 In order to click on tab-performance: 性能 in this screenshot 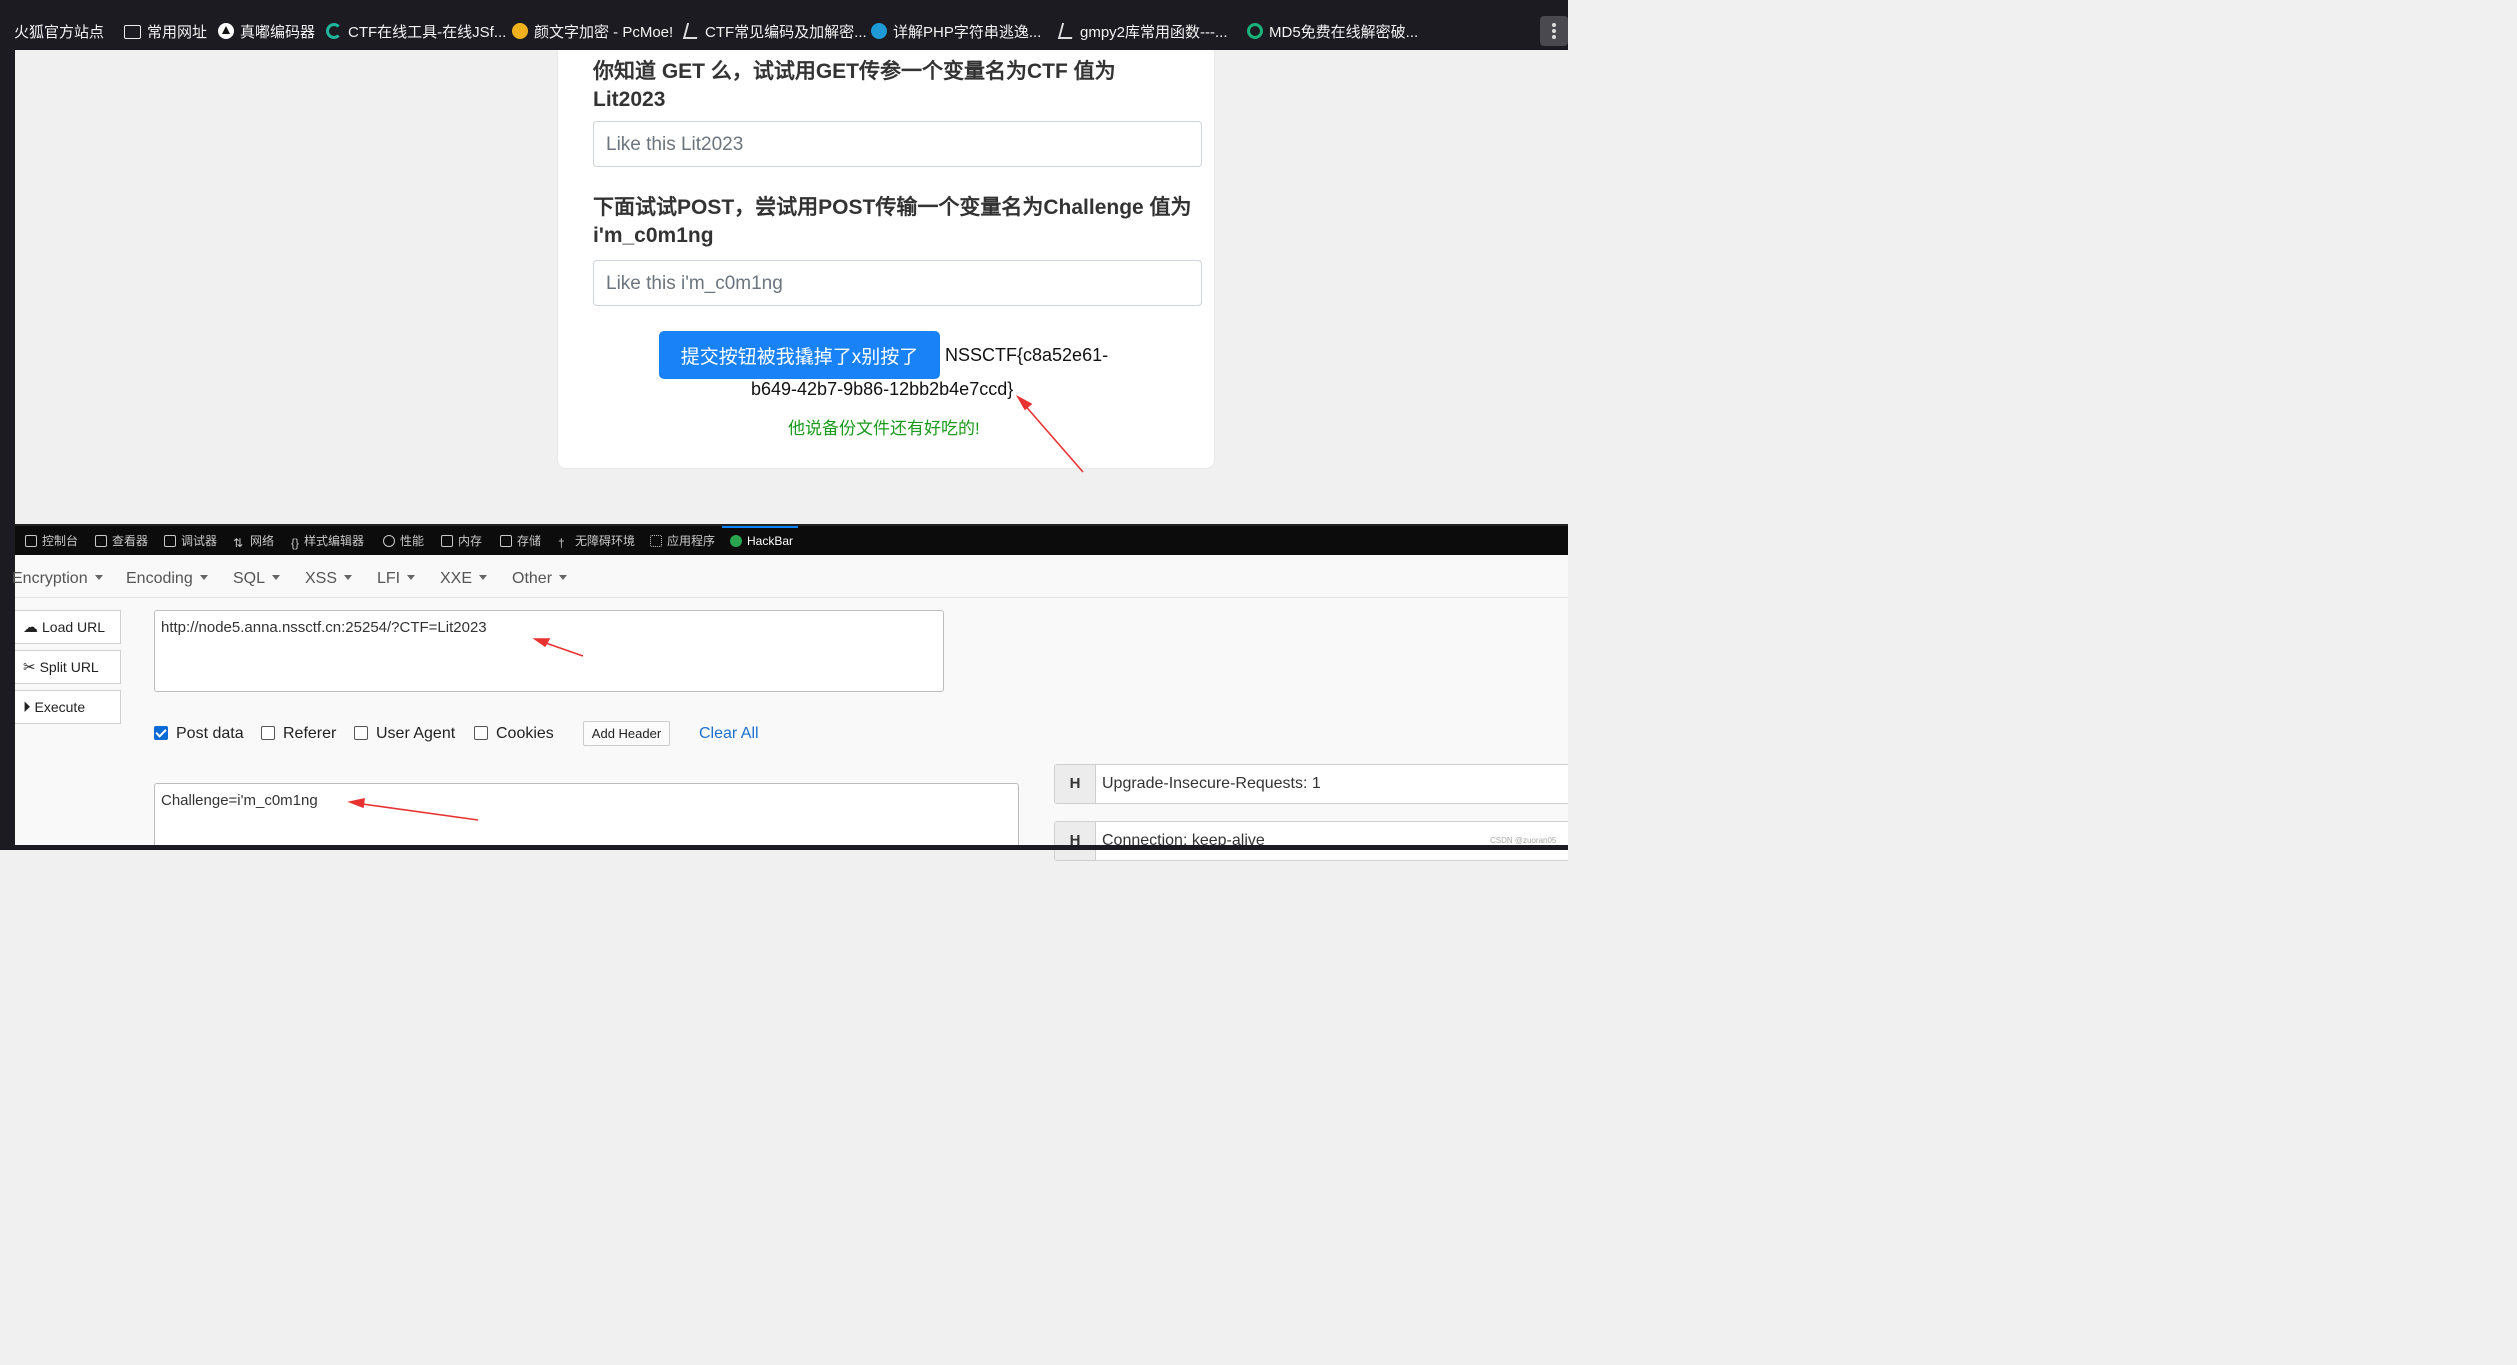, I will do `click(403, 541)`.